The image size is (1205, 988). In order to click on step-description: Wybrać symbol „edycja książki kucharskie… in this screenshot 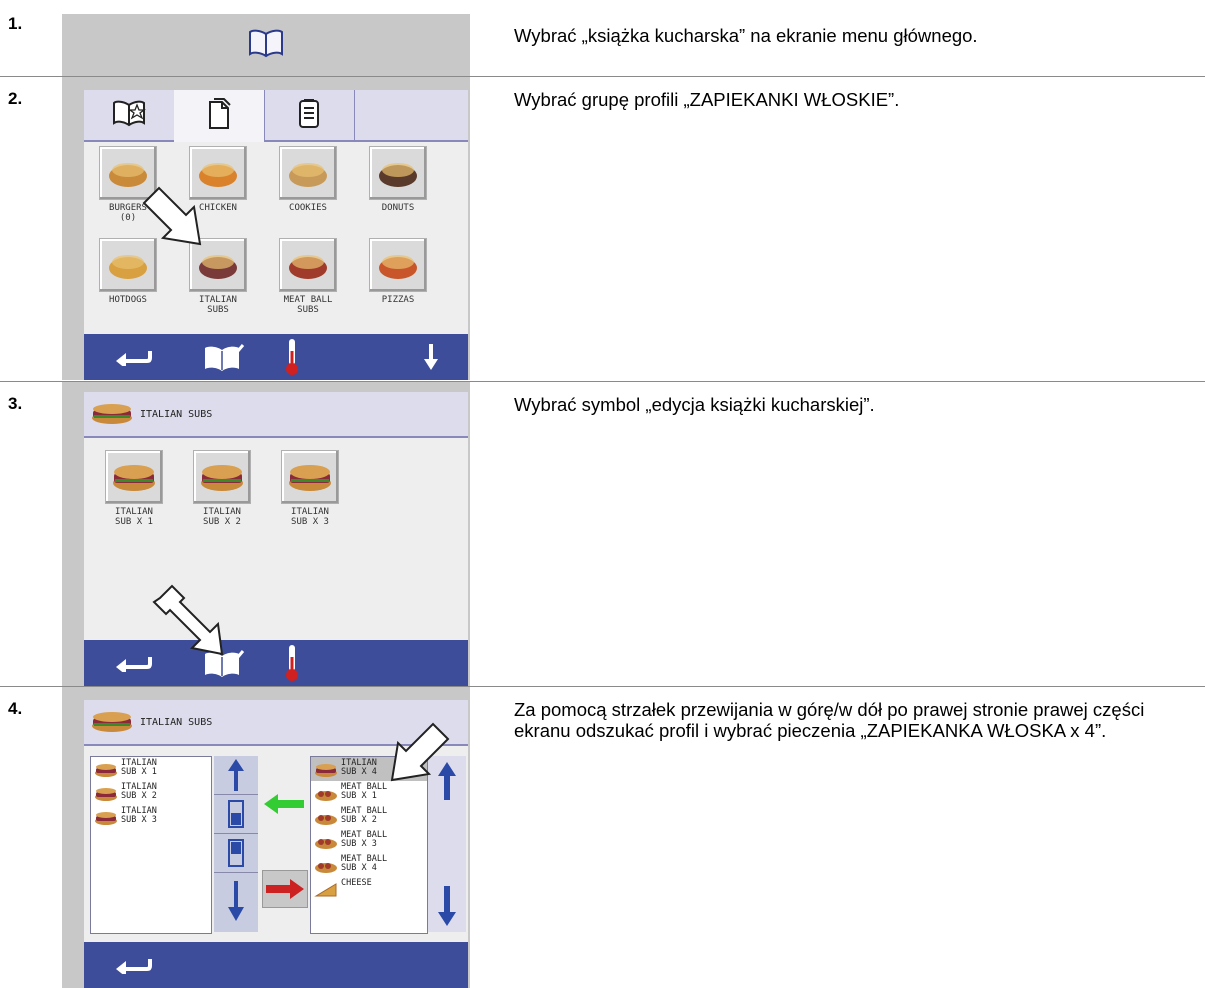, I will do `click(694, 404)`.